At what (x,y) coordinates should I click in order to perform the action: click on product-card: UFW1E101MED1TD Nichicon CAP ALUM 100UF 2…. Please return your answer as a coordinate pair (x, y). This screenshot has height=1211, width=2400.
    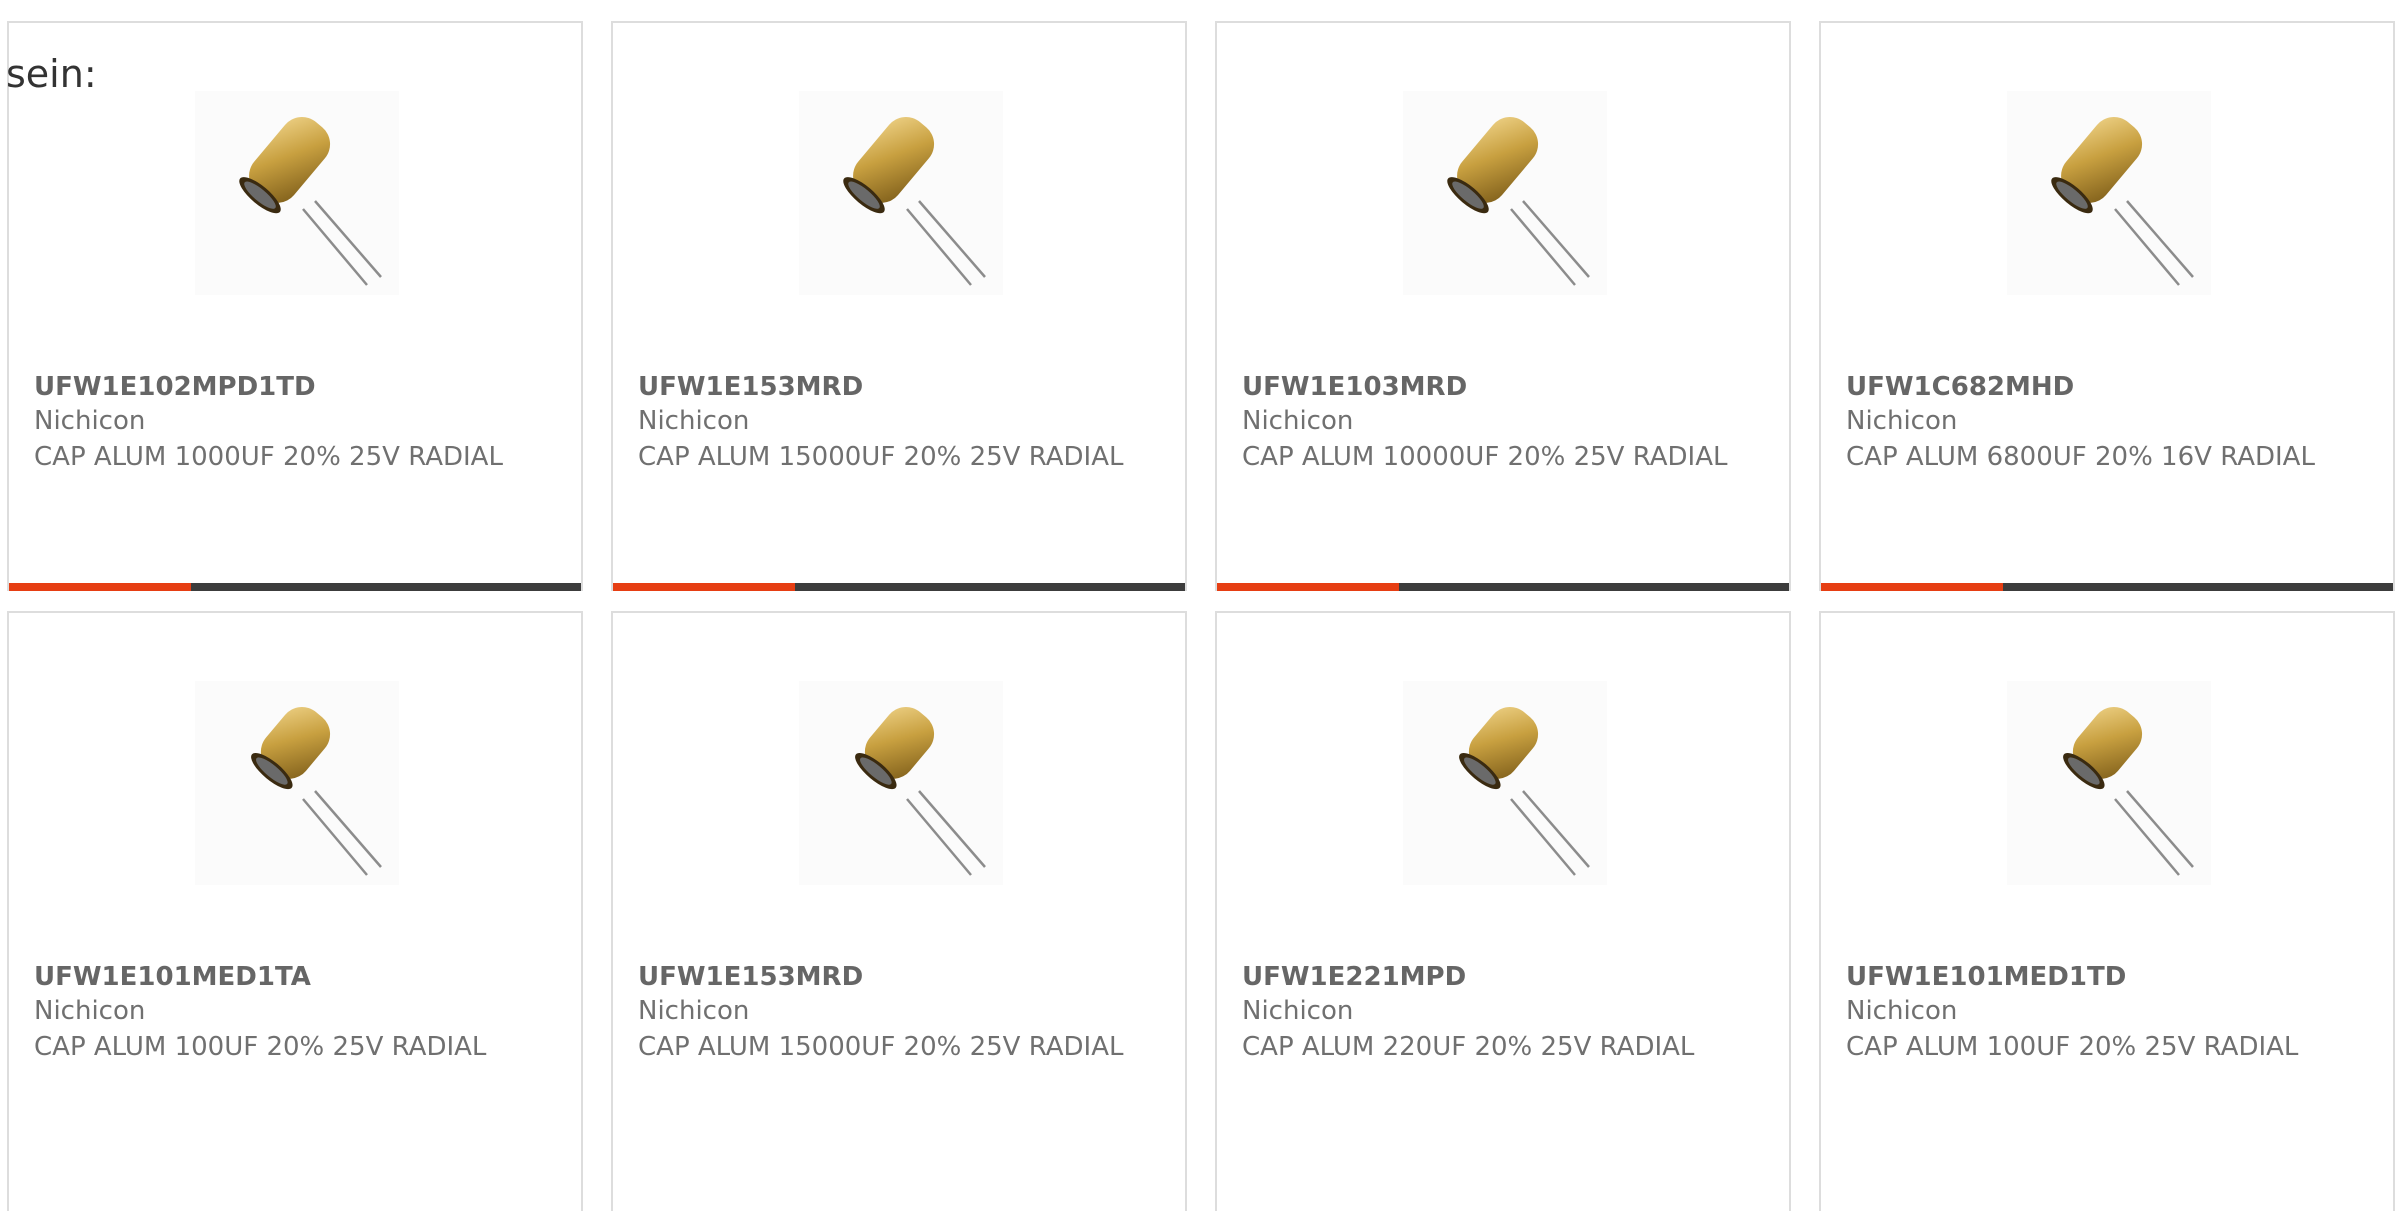
    Looking at the image, I should click on (2107, 911).